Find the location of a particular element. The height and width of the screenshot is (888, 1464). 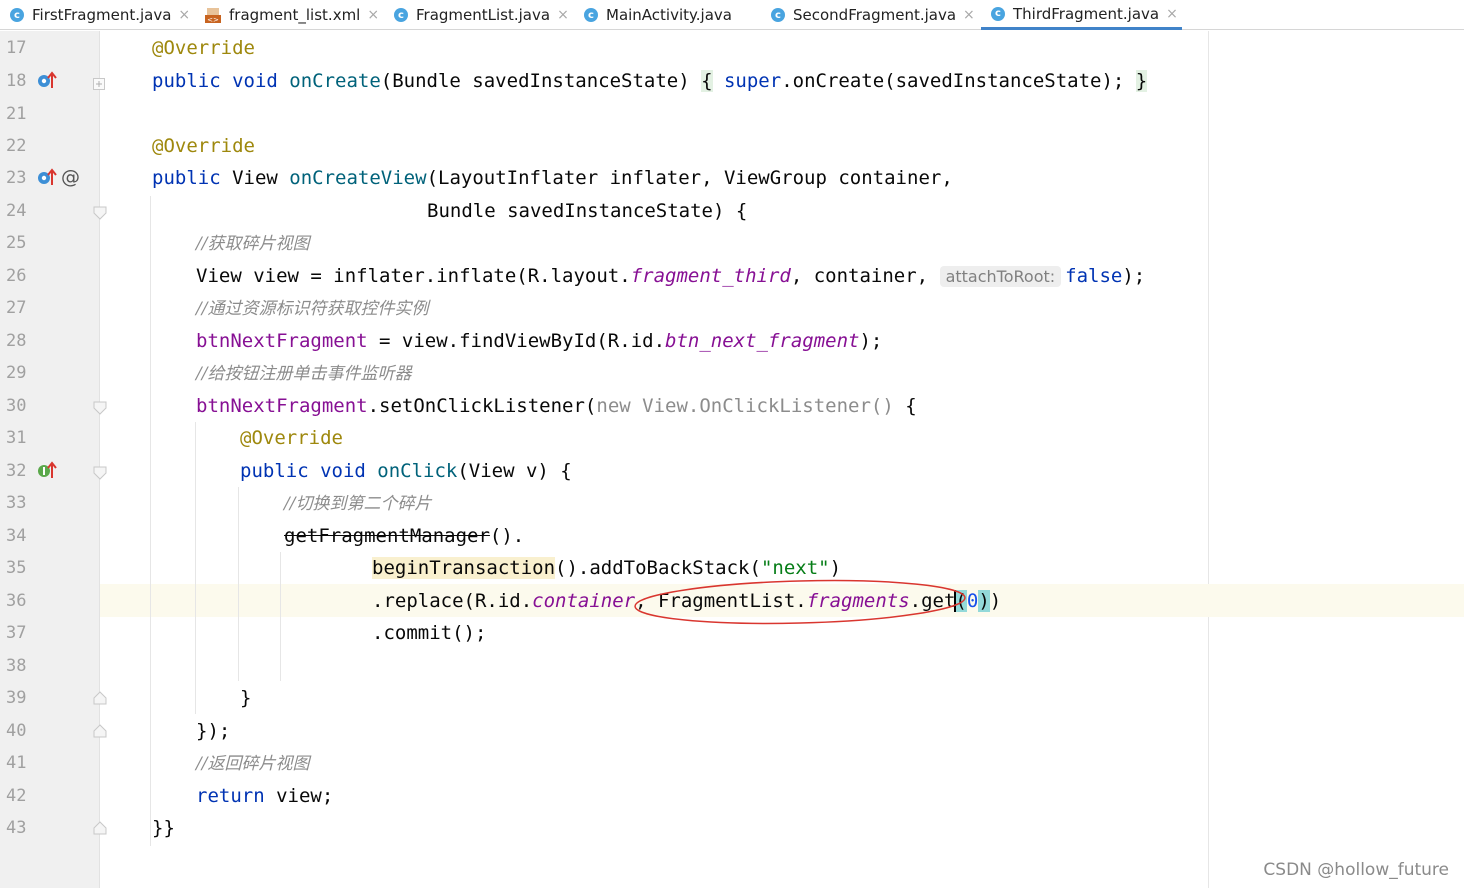

code-line-42: return view; is located at coordinates (264, 796).